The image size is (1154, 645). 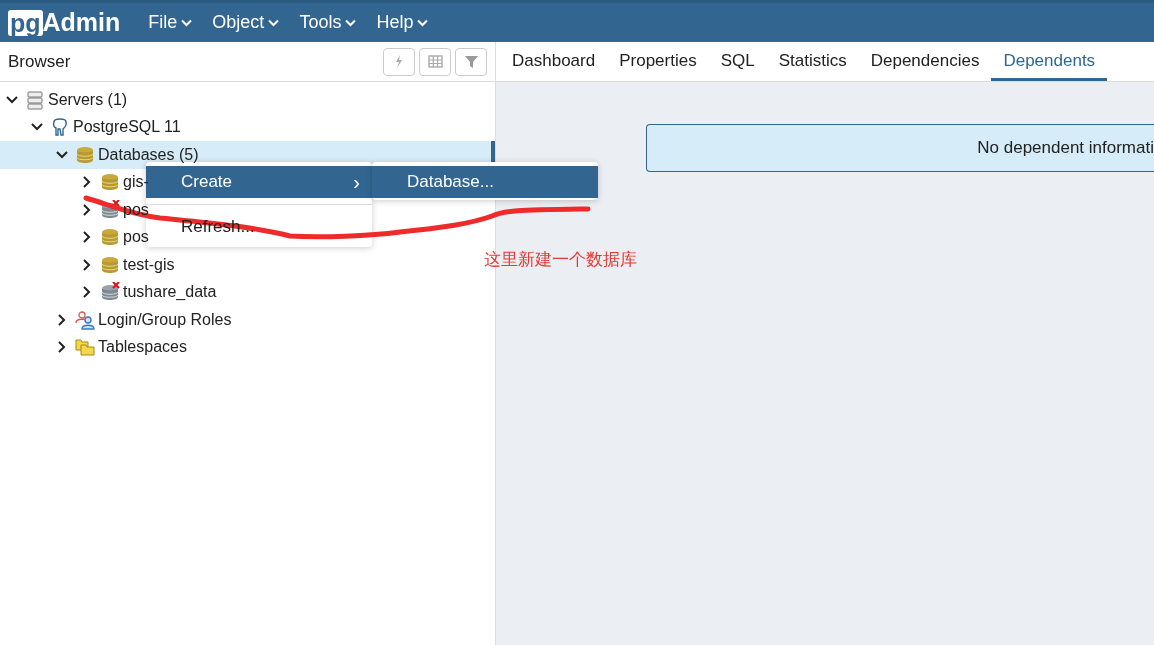 I want to click on tree-item: pos, so click(x=114, y=237).